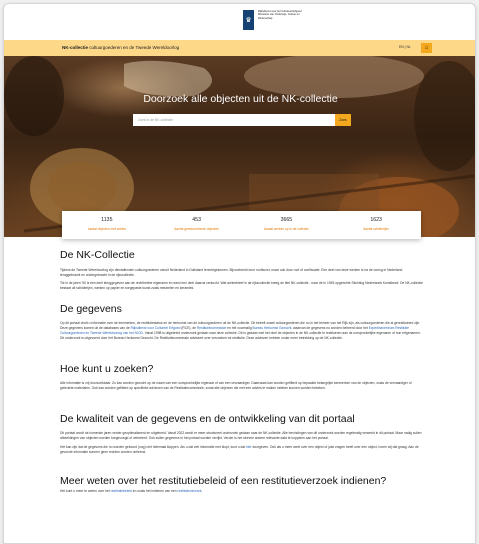 The width and height of the screenshot is (479, 544). What do you see at coordinates (107, 225) in the screenshot?
I see `stat-advised-objects: 1135 Aantal objecten met advies` at bounding box center [107, 225].